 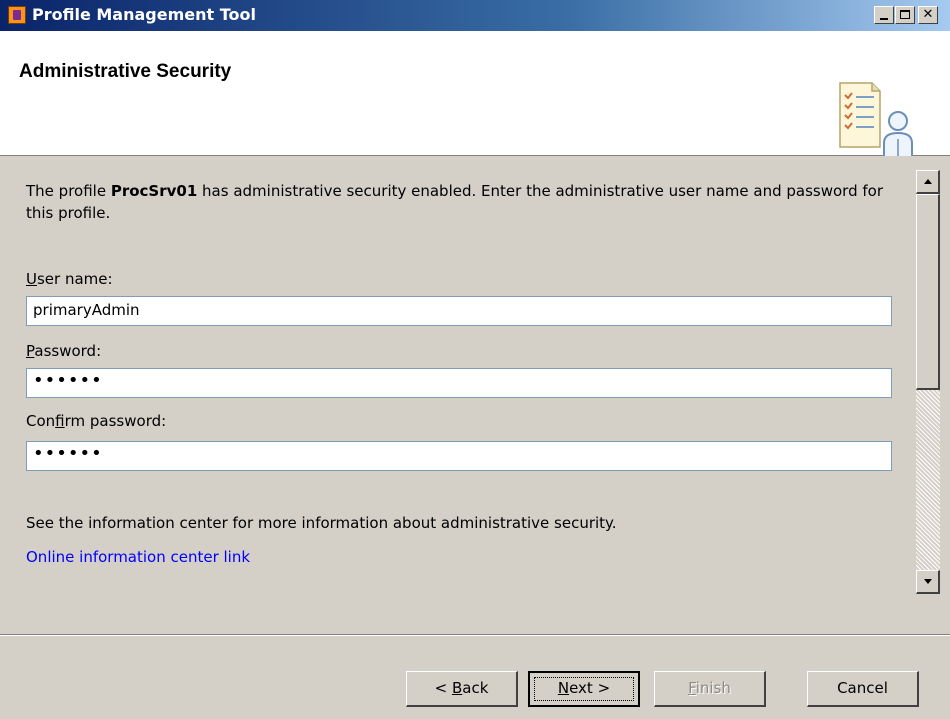 What do you see at coordinates (115, 421) in the screenshot?
I see `confirm-password-label-rest: irm password:` at bounding box center [115, 421].